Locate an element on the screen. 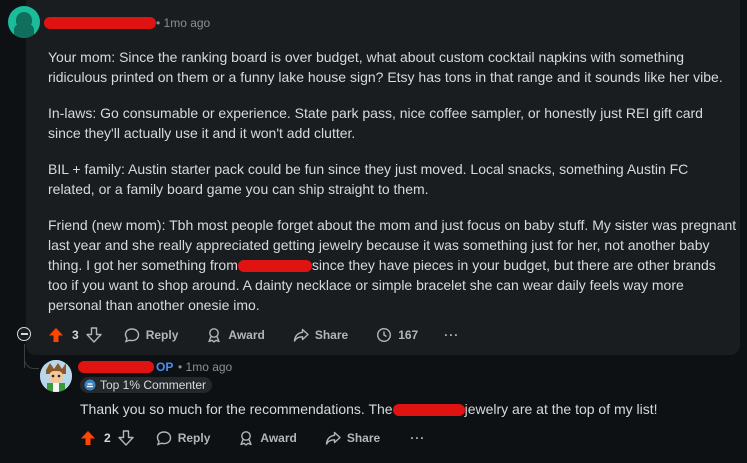 Image resolution: width=747 pixels, height=463 pixels. reply-action-bar: 2 Reply Award Share ··· is located at coordinates (252, 438).